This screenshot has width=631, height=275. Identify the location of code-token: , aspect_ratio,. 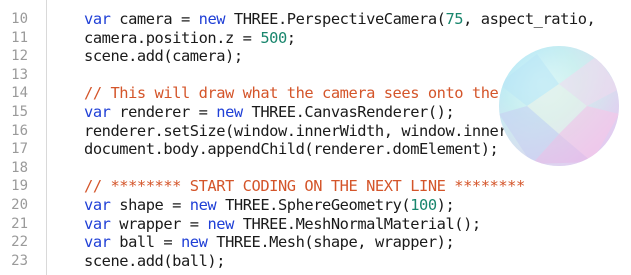
(529, 19).